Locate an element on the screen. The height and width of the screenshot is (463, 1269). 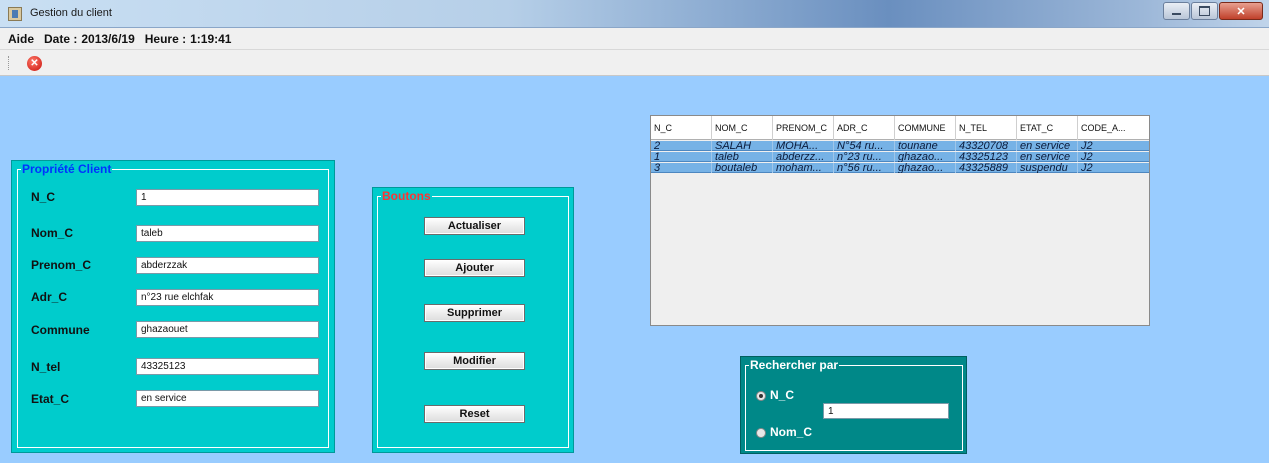
maximize-button is located at coordinates (1204, 11).